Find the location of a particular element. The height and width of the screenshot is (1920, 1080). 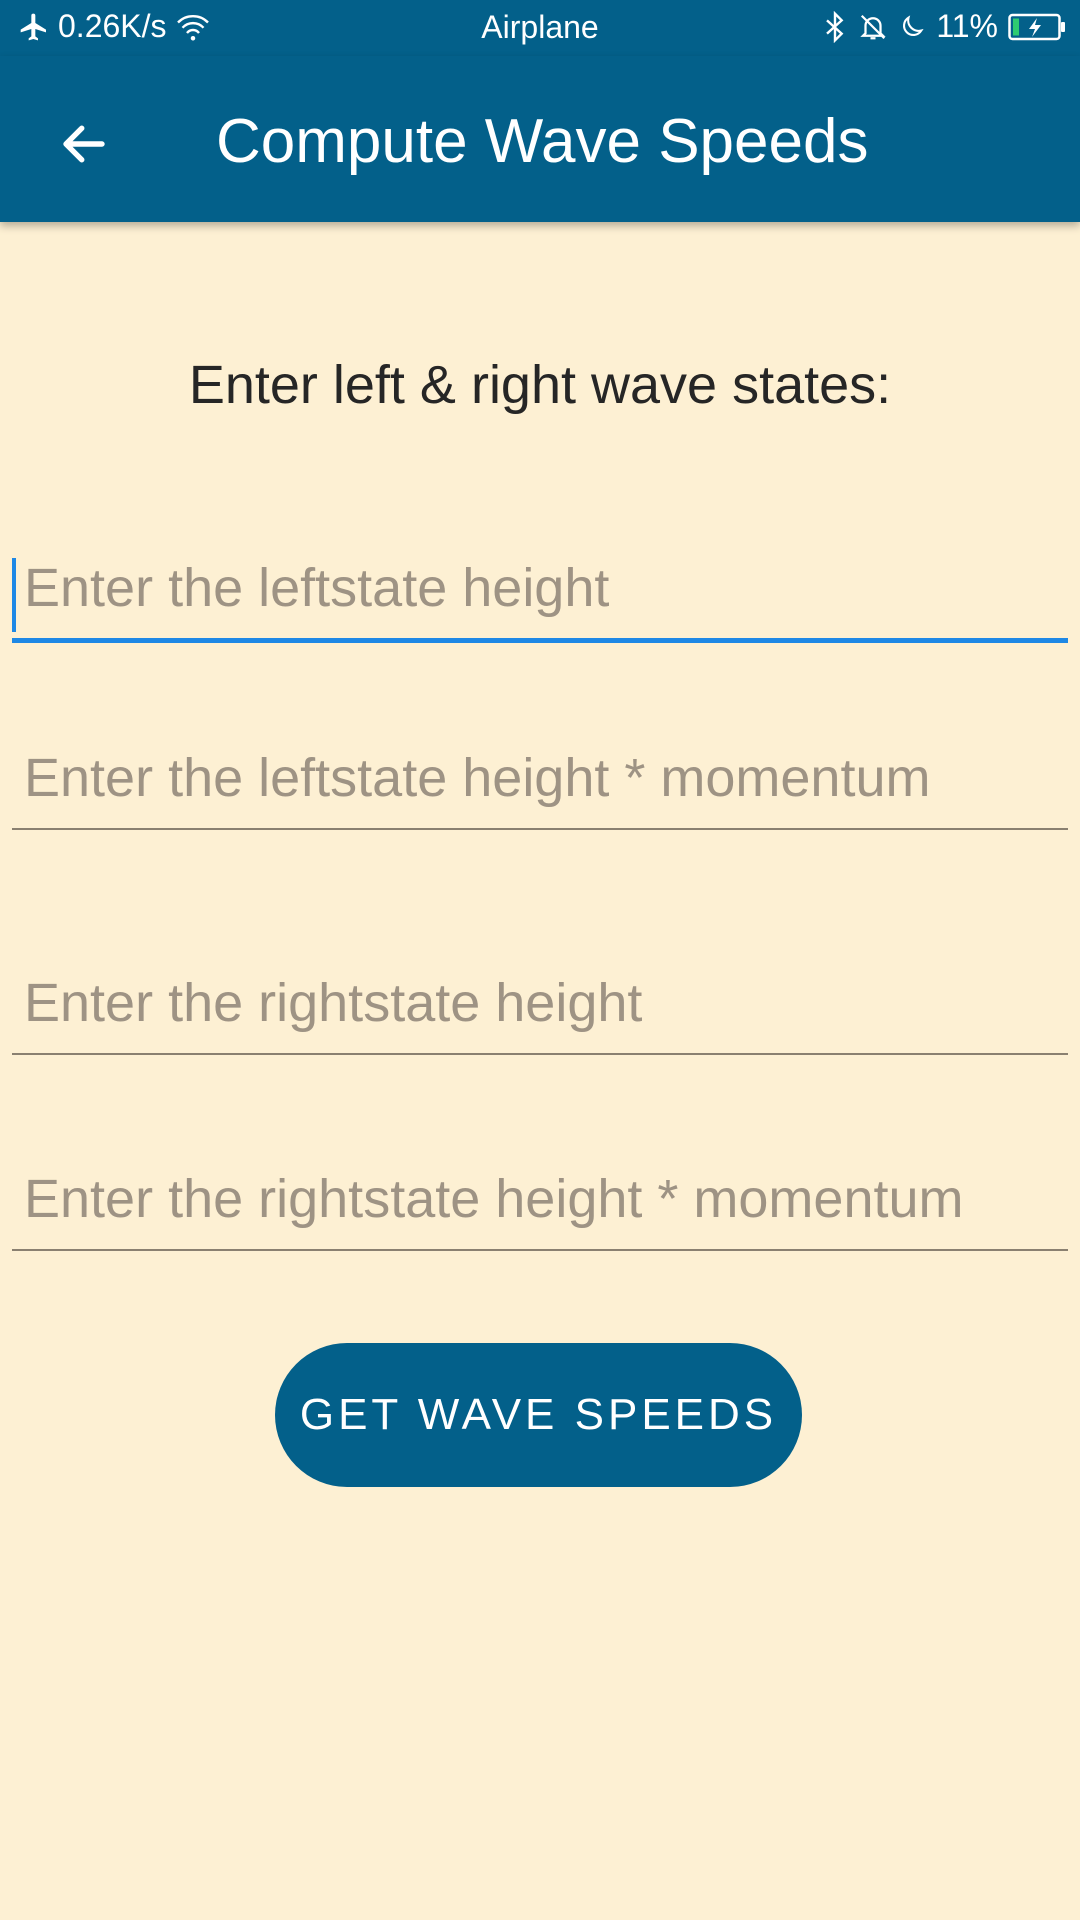

status-bar: 0.26K/s Airplane 11% is located at coordinates (540, 28).